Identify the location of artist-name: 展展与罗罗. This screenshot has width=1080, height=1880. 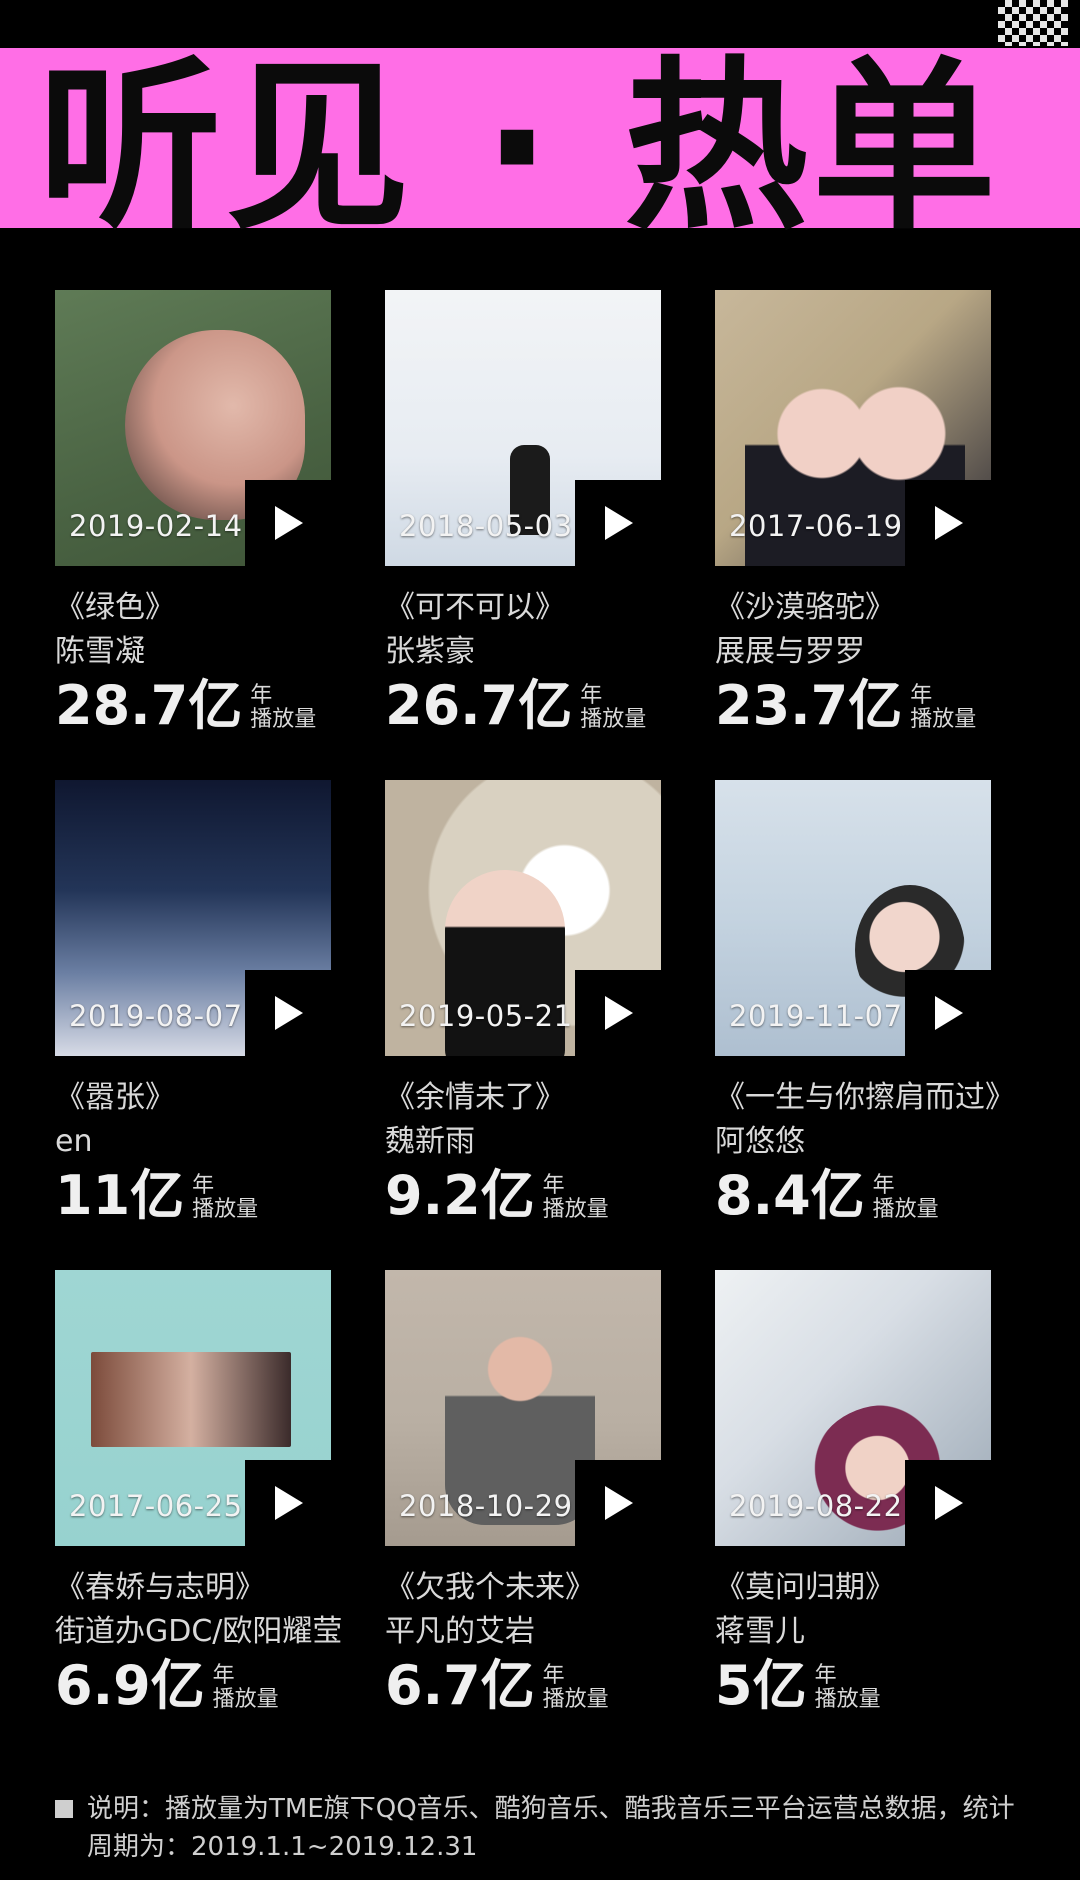
(865, 652).